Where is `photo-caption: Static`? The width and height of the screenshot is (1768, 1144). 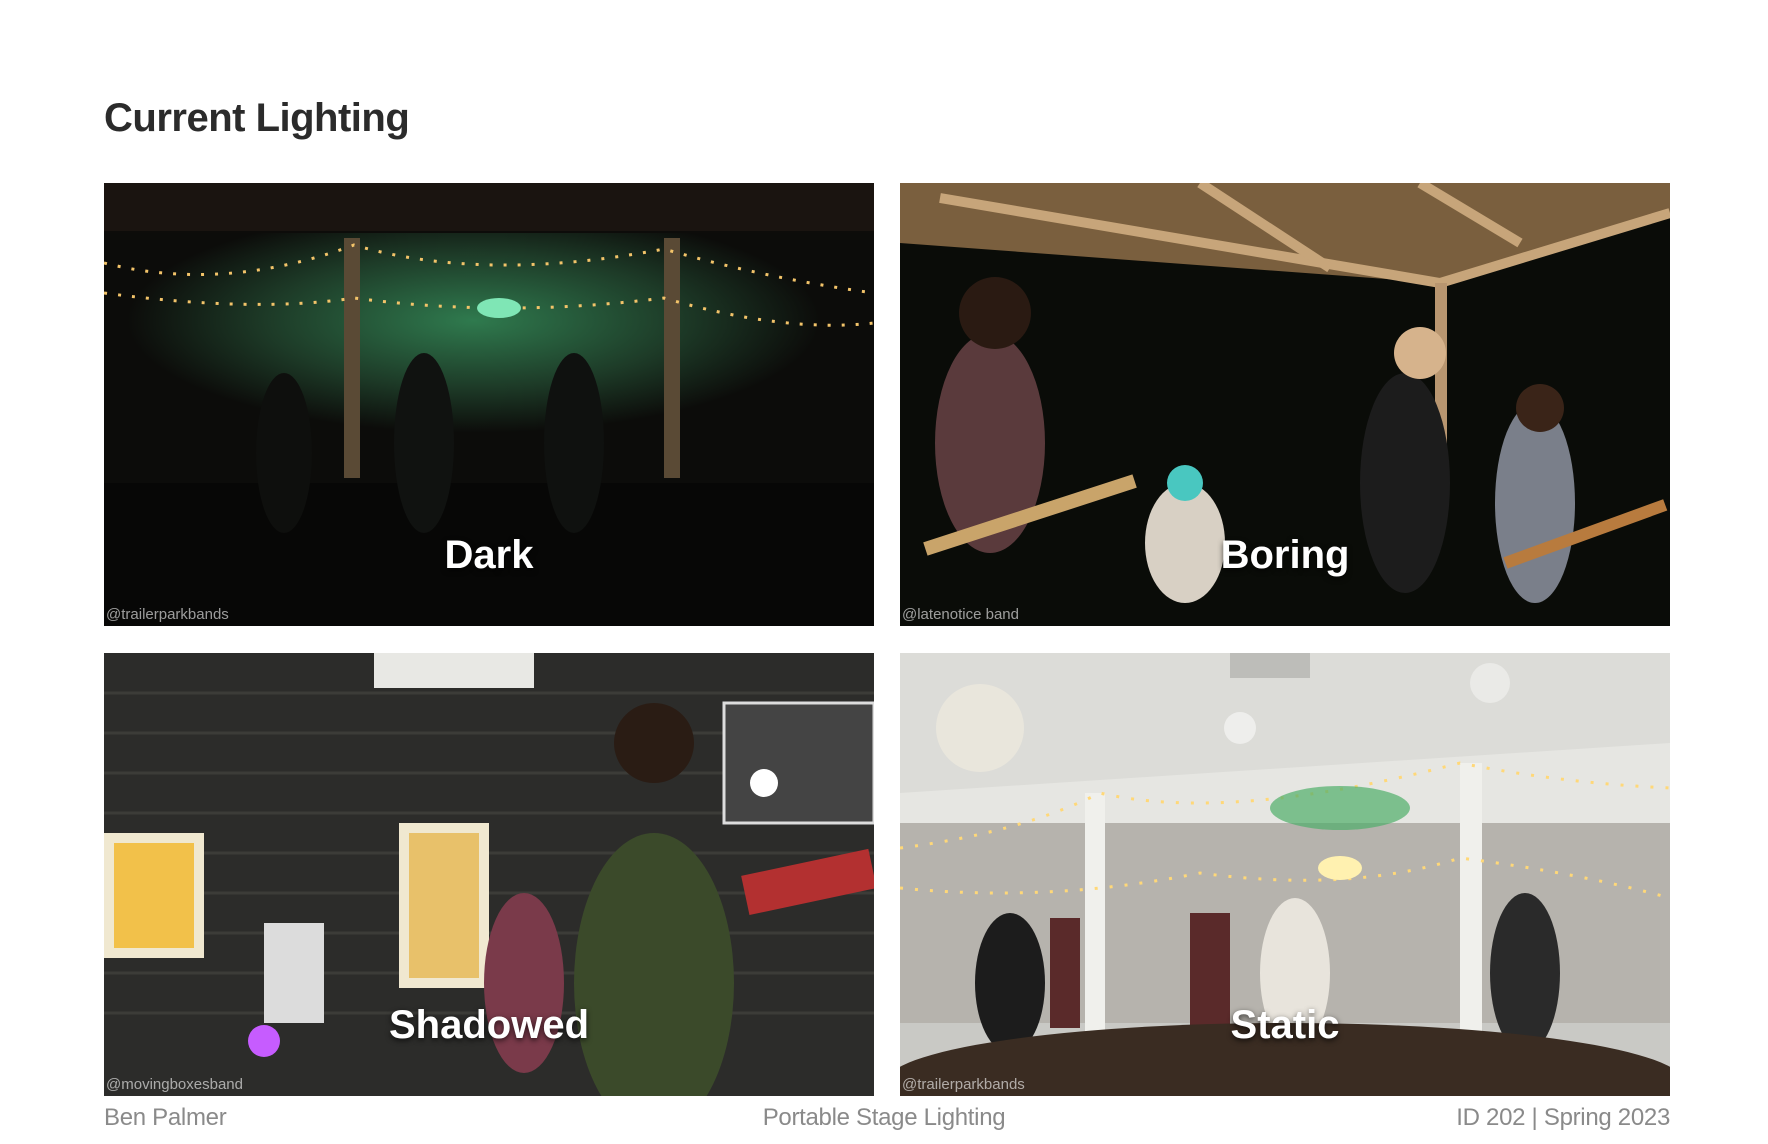 photo-caption: Static is located at coordinates (1285, 1025).